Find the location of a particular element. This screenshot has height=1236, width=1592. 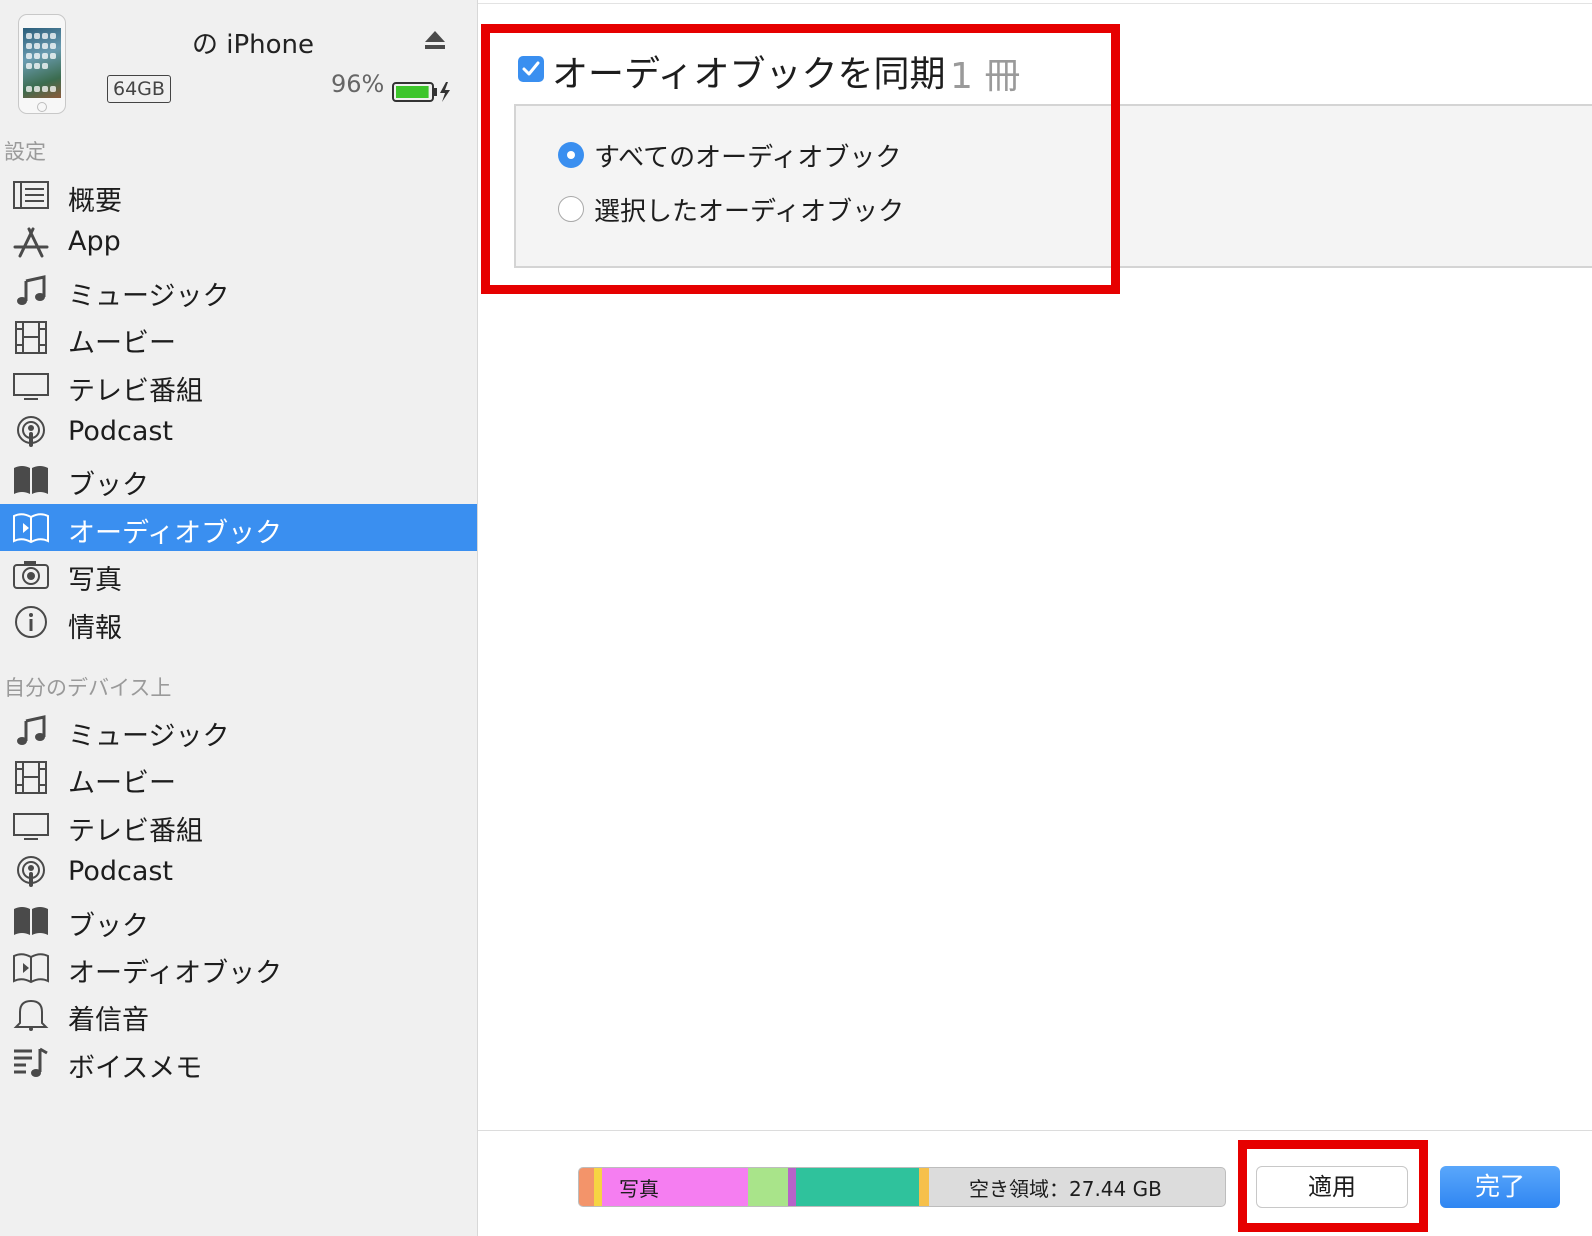

sidebar-item-camera: 写真 is located at coordinates (238, 574).